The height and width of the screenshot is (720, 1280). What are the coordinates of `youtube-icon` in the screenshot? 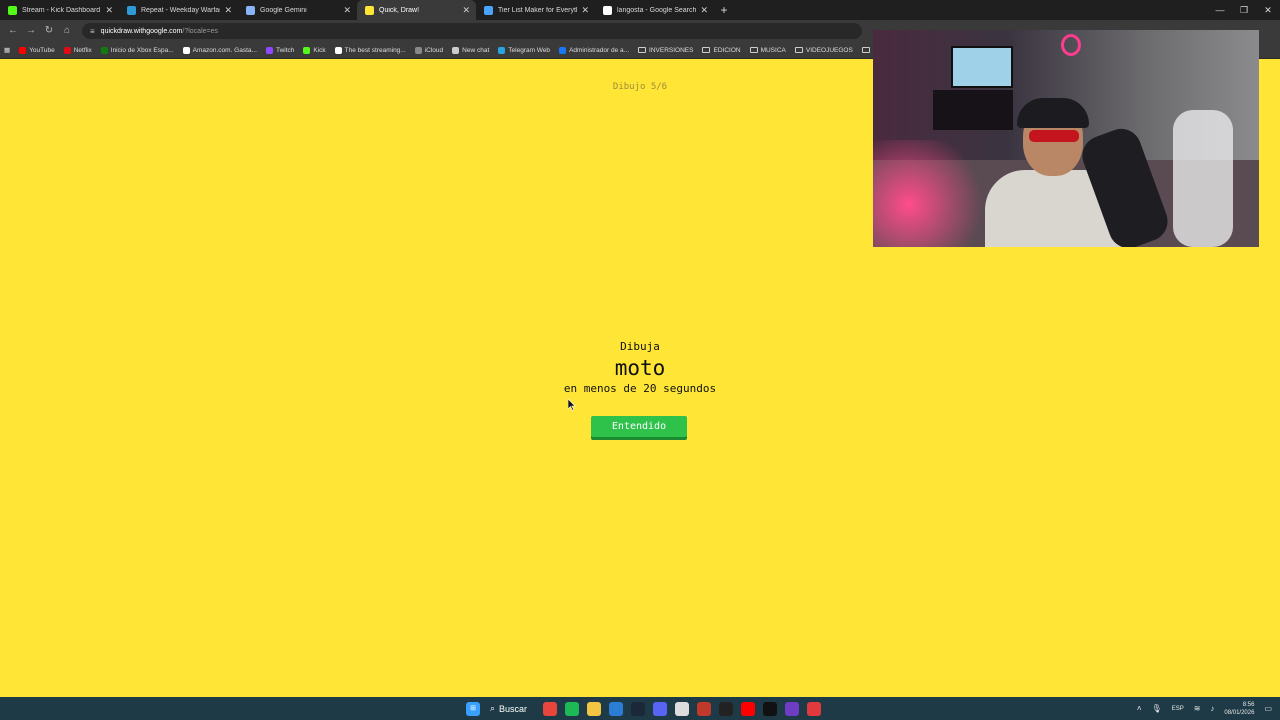 It's located at (748, 708).